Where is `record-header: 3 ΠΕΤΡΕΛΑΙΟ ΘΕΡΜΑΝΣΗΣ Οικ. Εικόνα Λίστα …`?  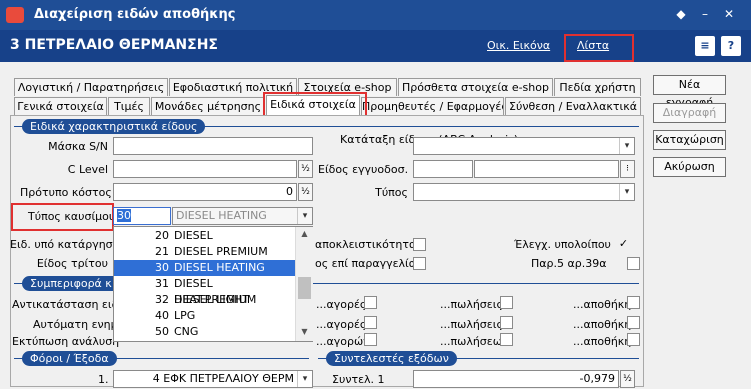 record-header: 3 ΠΕΤΡΕΛΑΙΟ ΘΕΡΜΑΝΣΗΣ Οικ. Εικόνα Λίστα … is located at coordinates (375, 46).